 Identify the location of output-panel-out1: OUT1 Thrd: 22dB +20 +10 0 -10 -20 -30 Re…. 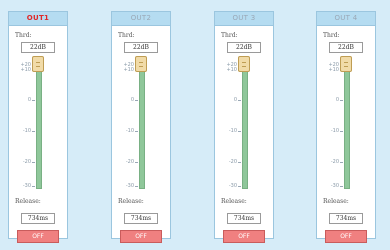
(38, 127).